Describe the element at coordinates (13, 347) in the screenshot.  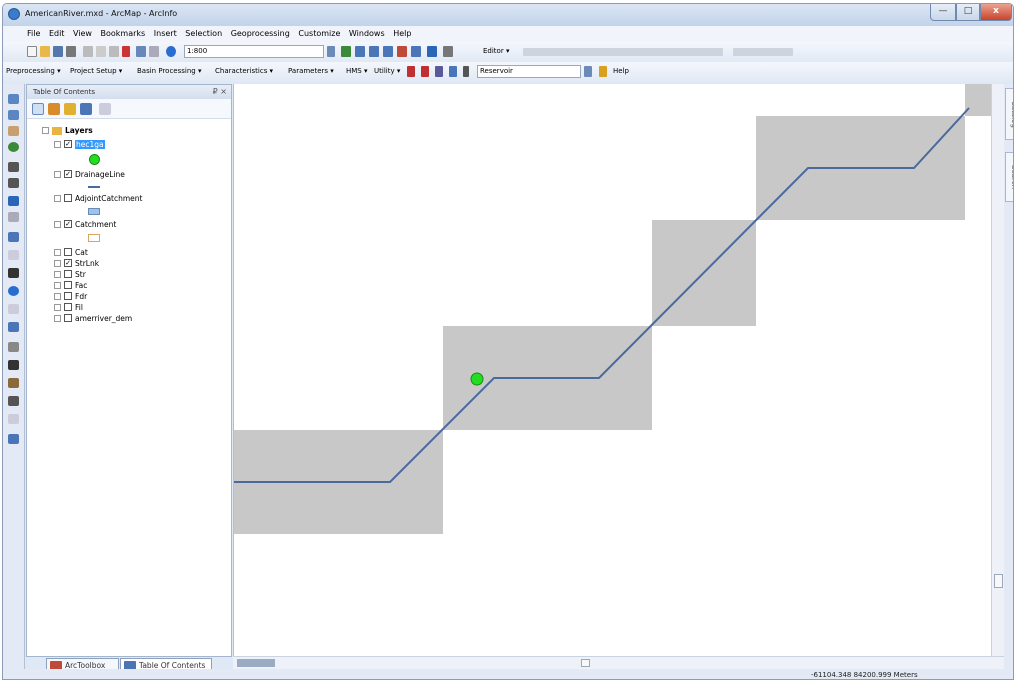
I see `measure-icon` at that location.